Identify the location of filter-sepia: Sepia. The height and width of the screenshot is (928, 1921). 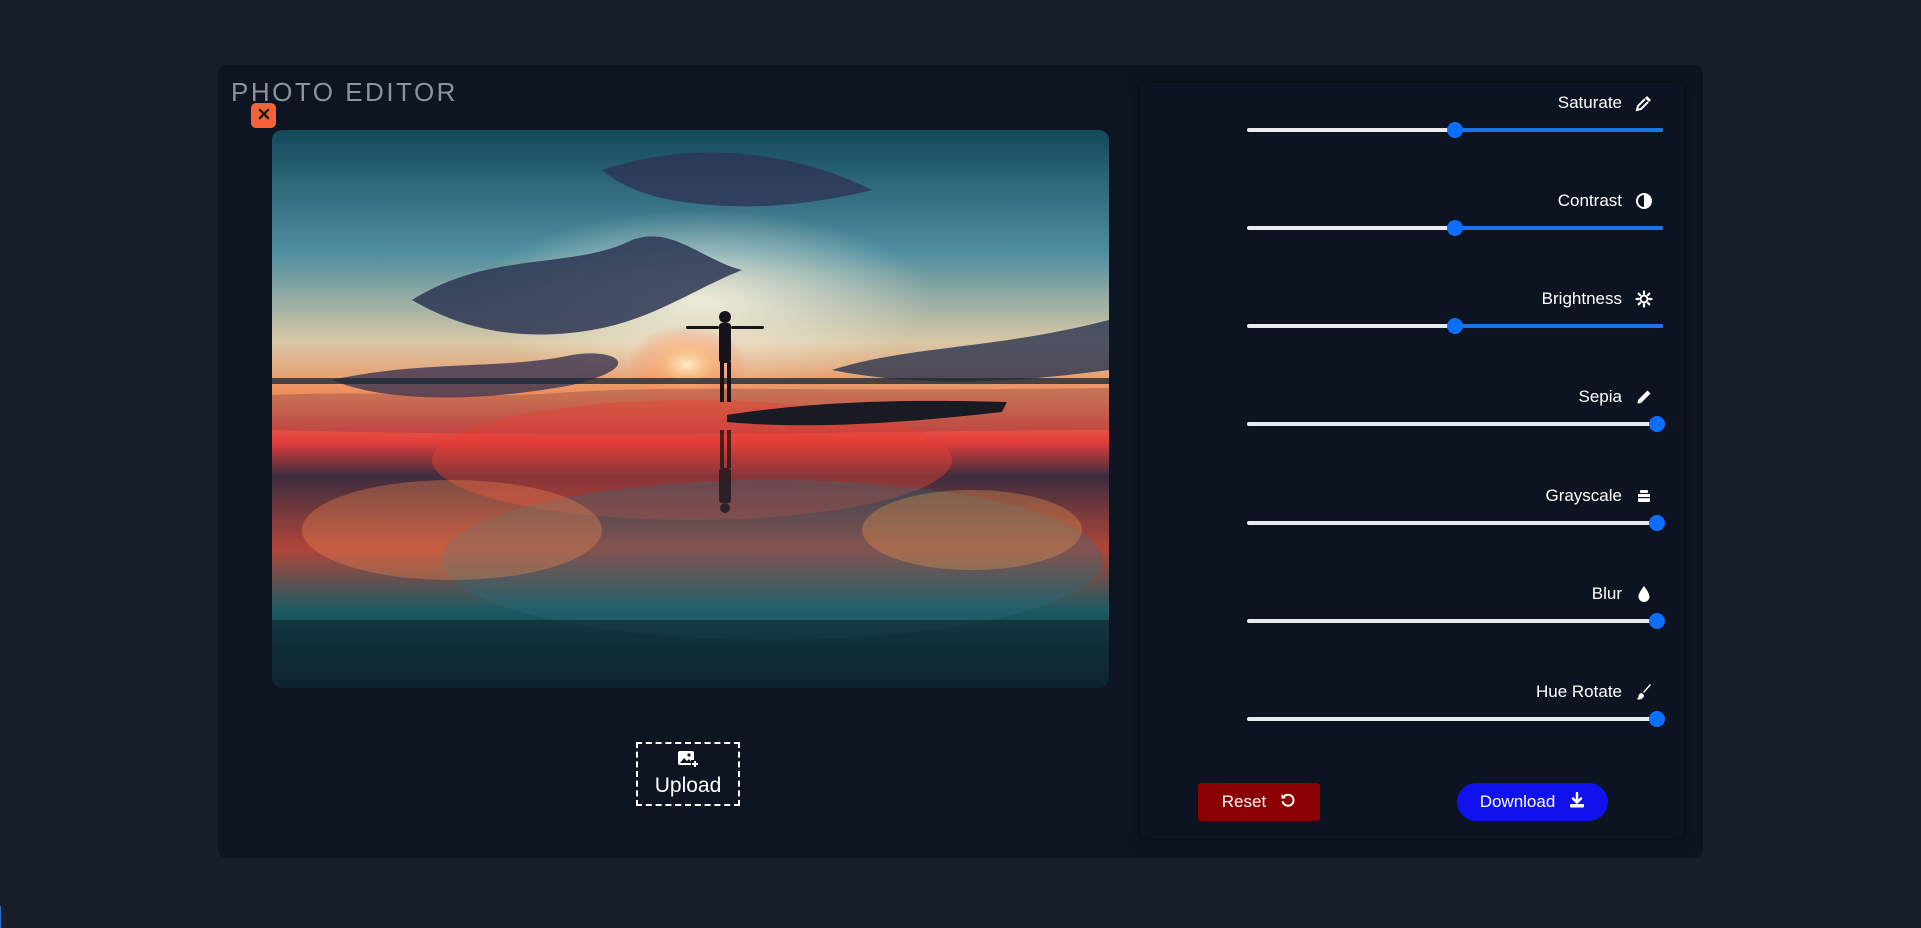
(1412, 417).